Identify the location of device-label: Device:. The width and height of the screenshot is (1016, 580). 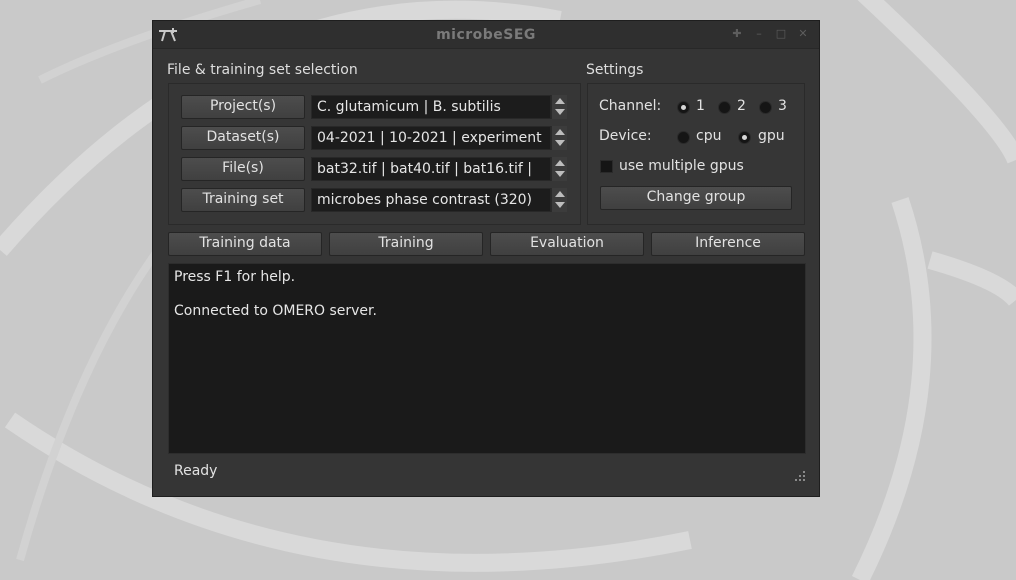
(625, 136).